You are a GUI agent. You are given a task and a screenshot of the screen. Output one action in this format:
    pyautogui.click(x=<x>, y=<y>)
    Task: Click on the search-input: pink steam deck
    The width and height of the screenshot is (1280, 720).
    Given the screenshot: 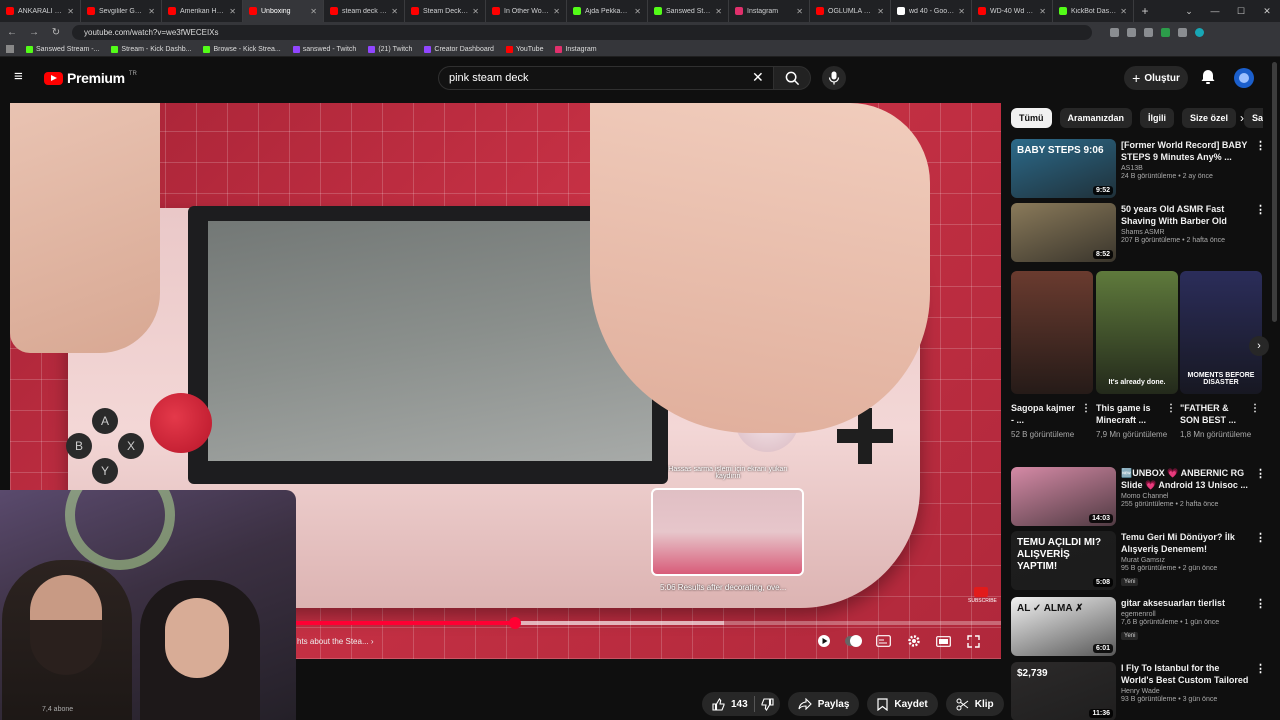 What is the action you would take?
    pyautogui.click(x=605, y=78)
    